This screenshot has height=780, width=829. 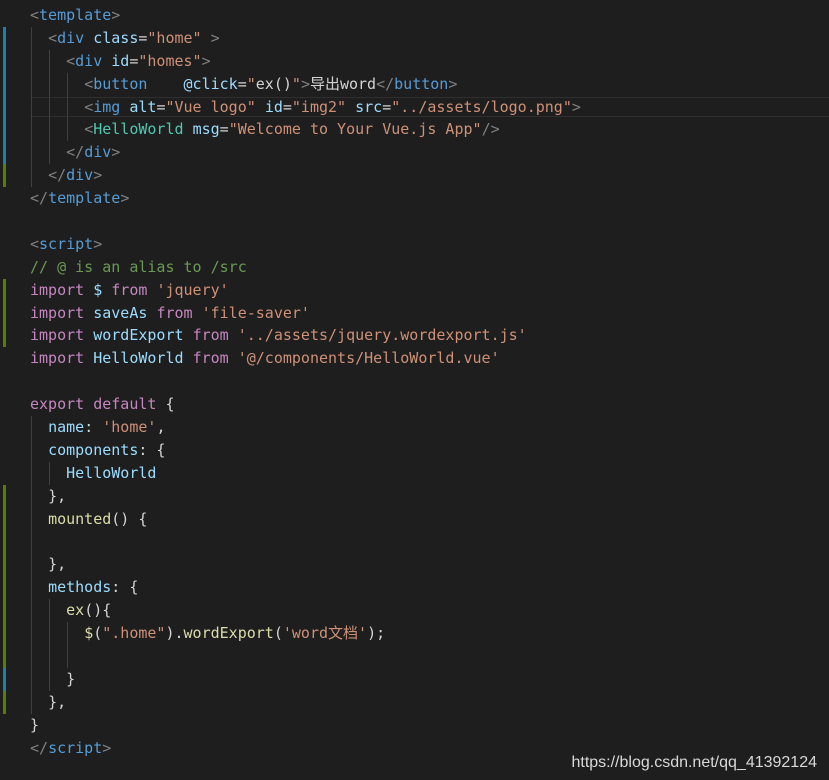 I want to click on code-token: src, so click(x=369, y=106).